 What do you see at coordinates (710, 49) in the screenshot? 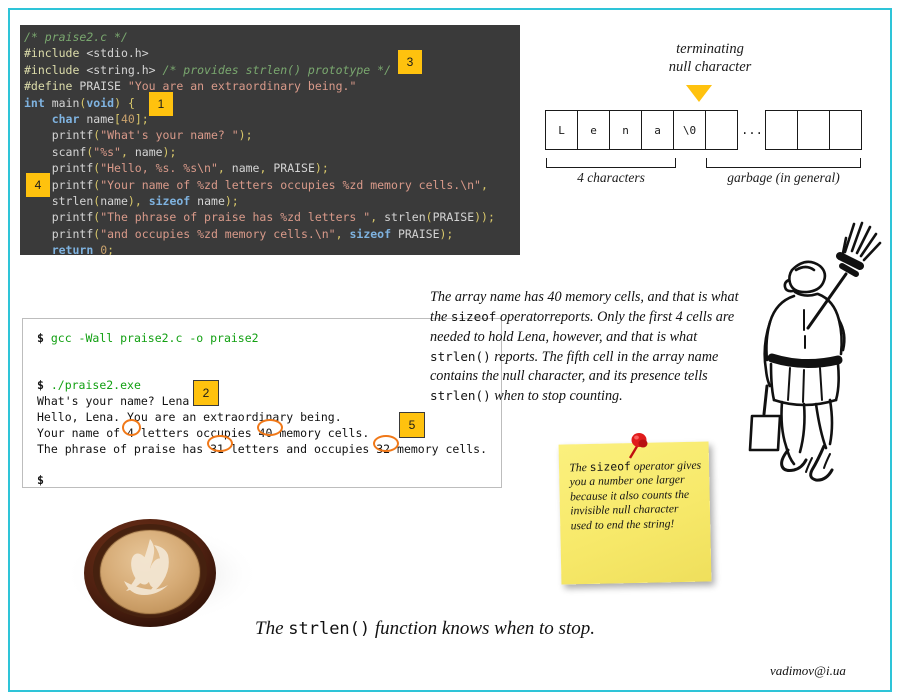
I see `null-char-caption-line1: terminating` at bounding box center [710, 49].